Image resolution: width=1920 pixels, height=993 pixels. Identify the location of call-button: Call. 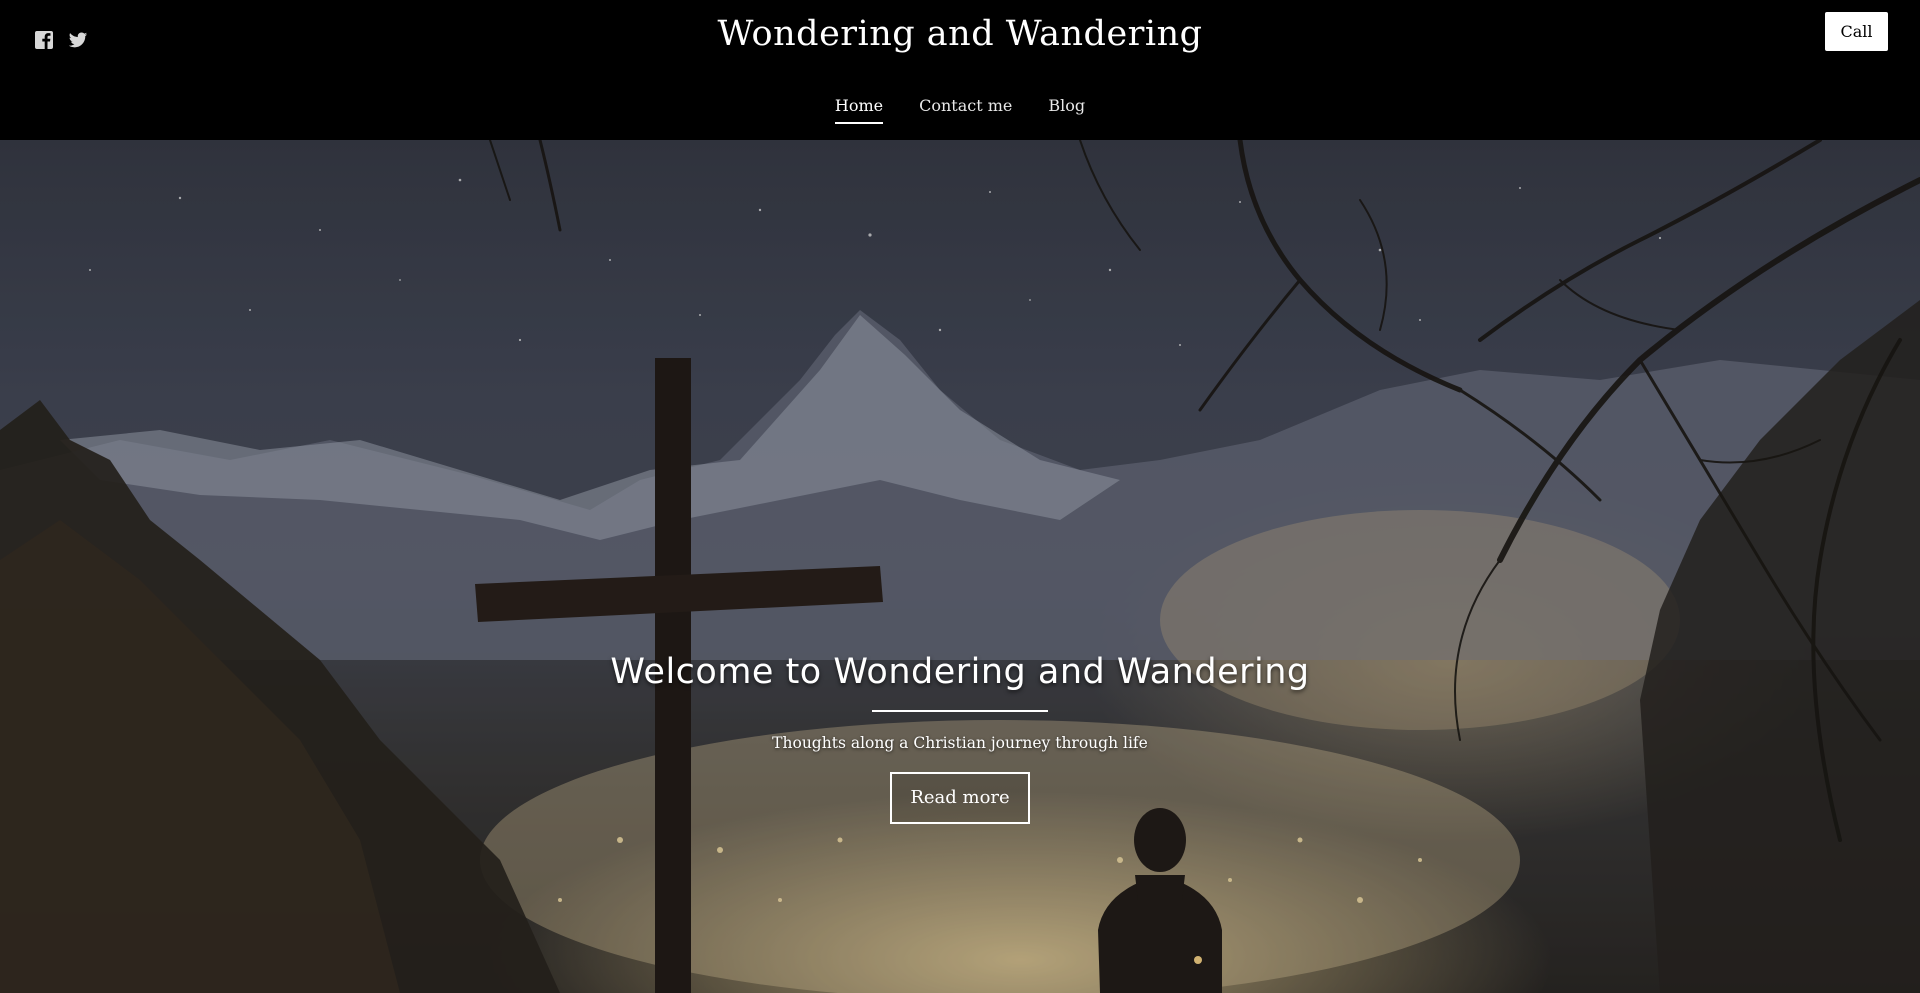
(1856, 31).